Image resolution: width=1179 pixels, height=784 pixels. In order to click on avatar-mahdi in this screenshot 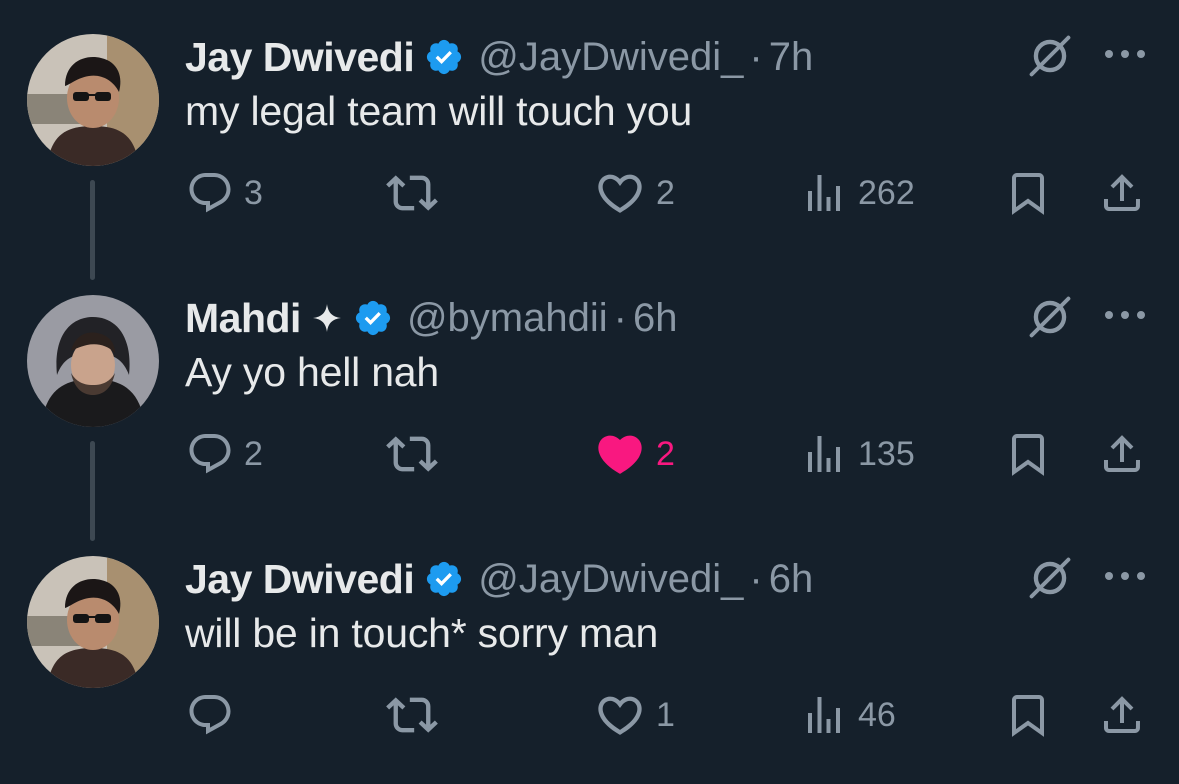, I will do `click(93, 361)`.